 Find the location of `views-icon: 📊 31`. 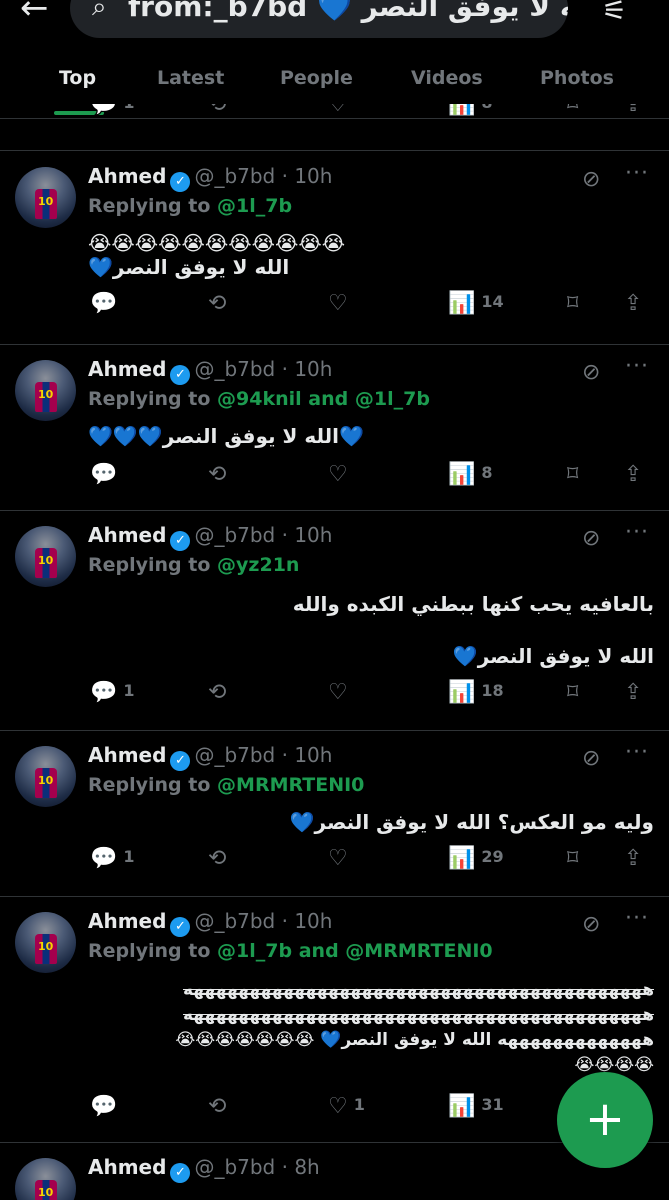

views-icon: 📊 31 is located at coordinates (476, 1106).